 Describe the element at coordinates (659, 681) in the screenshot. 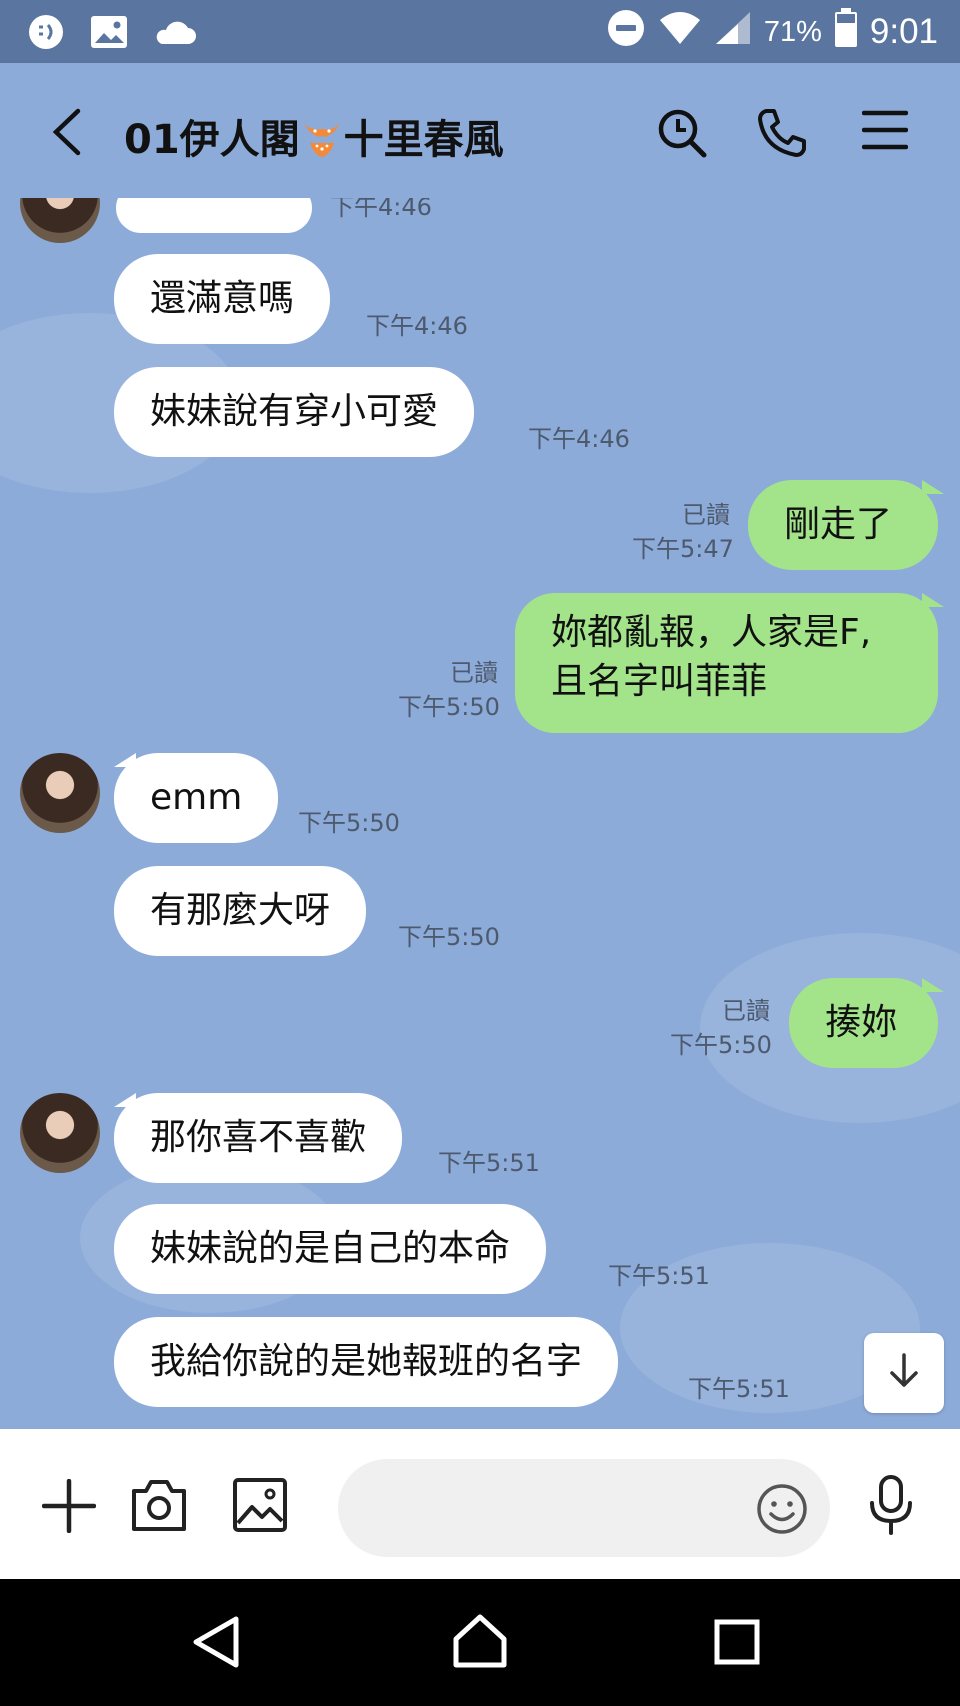

I see `message-line: 且名字叫菲菲` at that location.